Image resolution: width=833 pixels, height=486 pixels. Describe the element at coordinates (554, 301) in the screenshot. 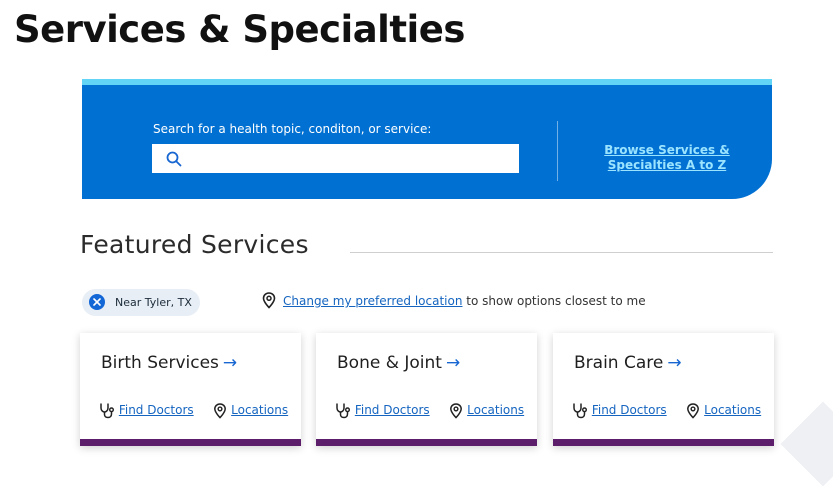

I see `change-location-suffix: to show options closest to me` at that location.